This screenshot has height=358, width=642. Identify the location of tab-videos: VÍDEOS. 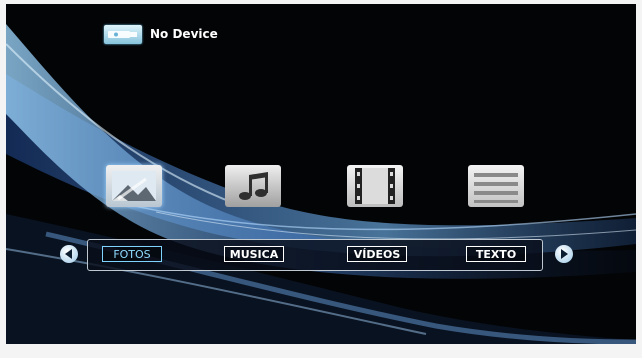
(377, 254).